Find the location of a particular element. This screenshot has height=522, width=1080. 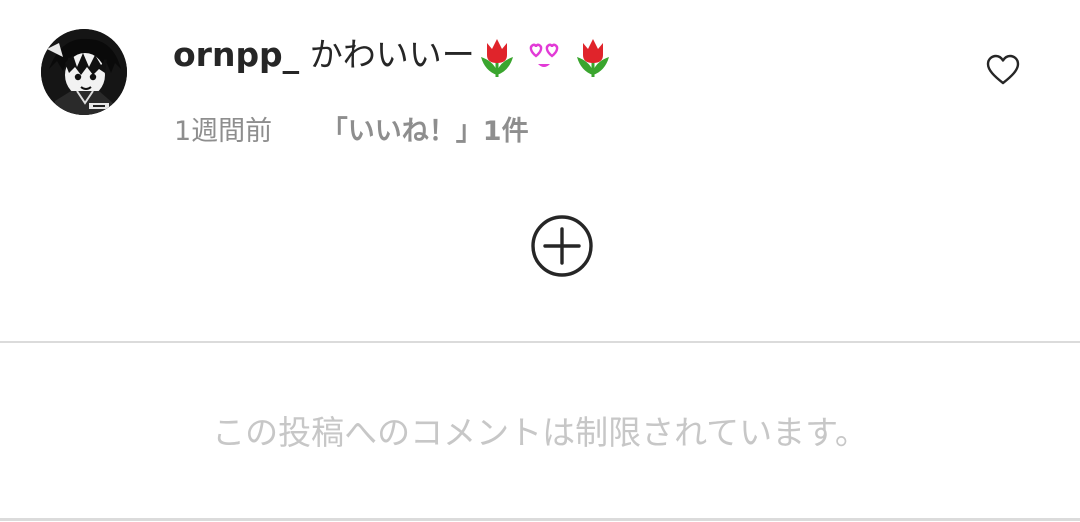

comment-username: ornpp_ is located at coordinates (236, 54).